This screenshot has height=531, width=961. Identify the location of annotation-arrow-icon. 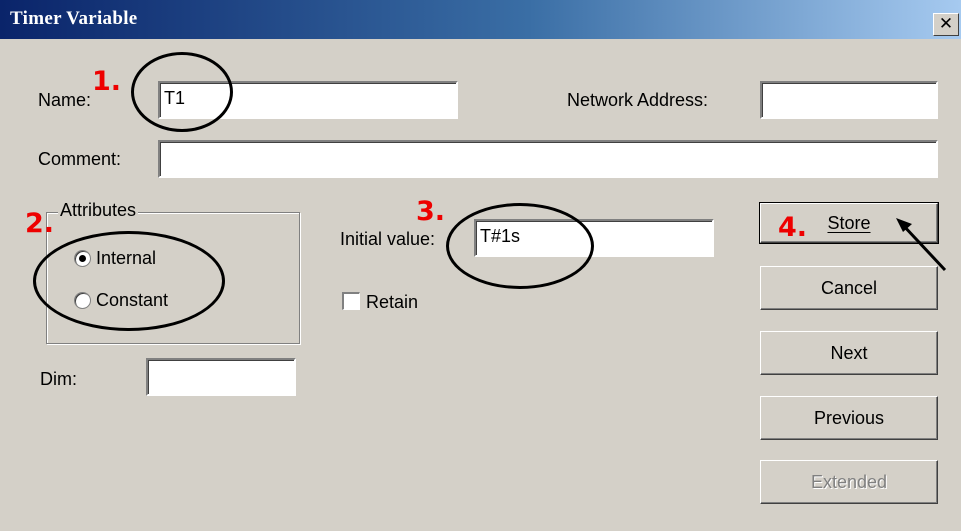
(921, 245).